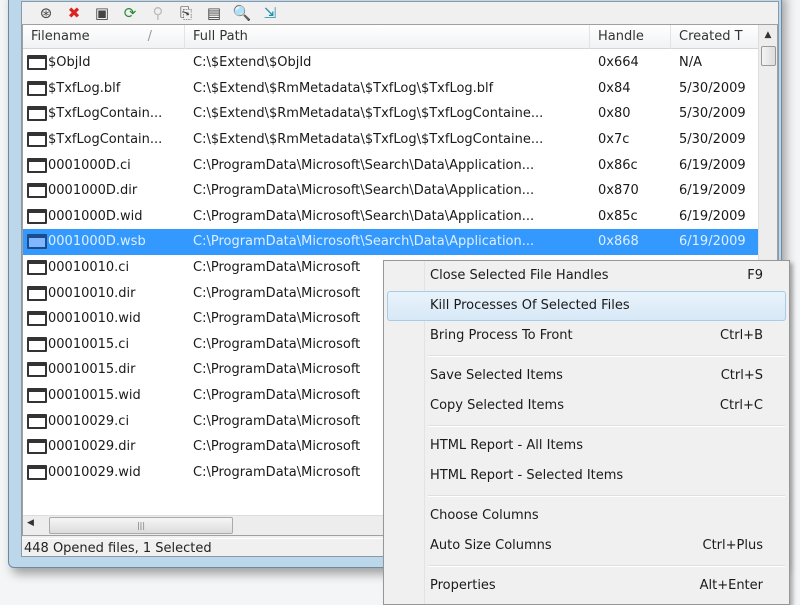 The image size is (800, 605). What do you see at coordinates (89, 344) in the screenshot?
I see `filename-text: 00010015.ci` at bounding box center [89, 344].